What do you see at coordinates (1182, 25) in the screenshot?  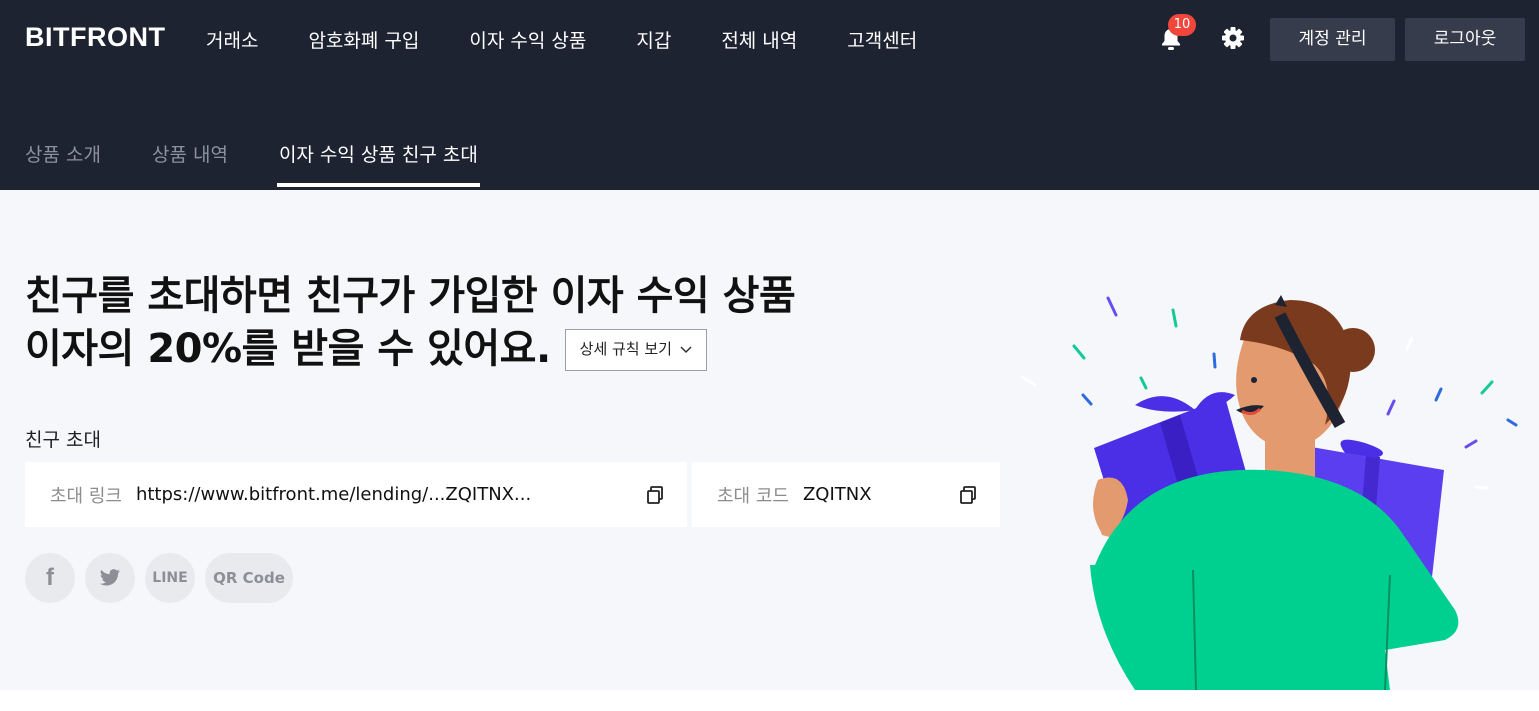 I see `notification-badge: 10` at bounding box center [1182, 25].